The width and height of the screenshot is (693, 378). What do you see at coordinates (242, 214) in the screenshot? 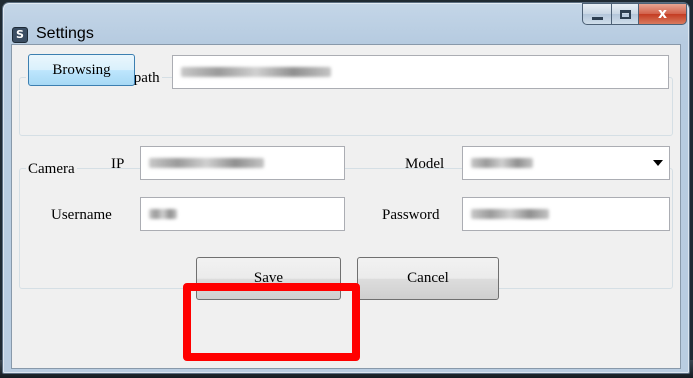
I see `username-field` at bounding box center [242, 214].